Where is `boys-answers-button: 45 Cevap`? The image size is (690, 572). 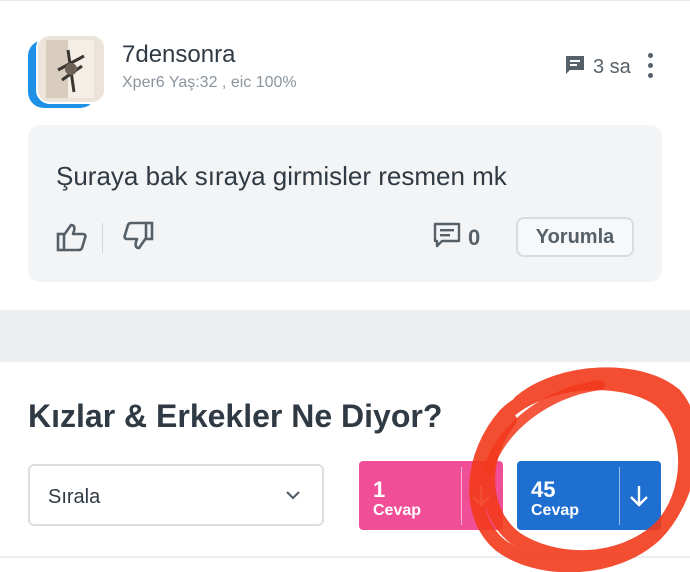
boys-answers-button: 45 Cevap is located at coordinates (589, 495).